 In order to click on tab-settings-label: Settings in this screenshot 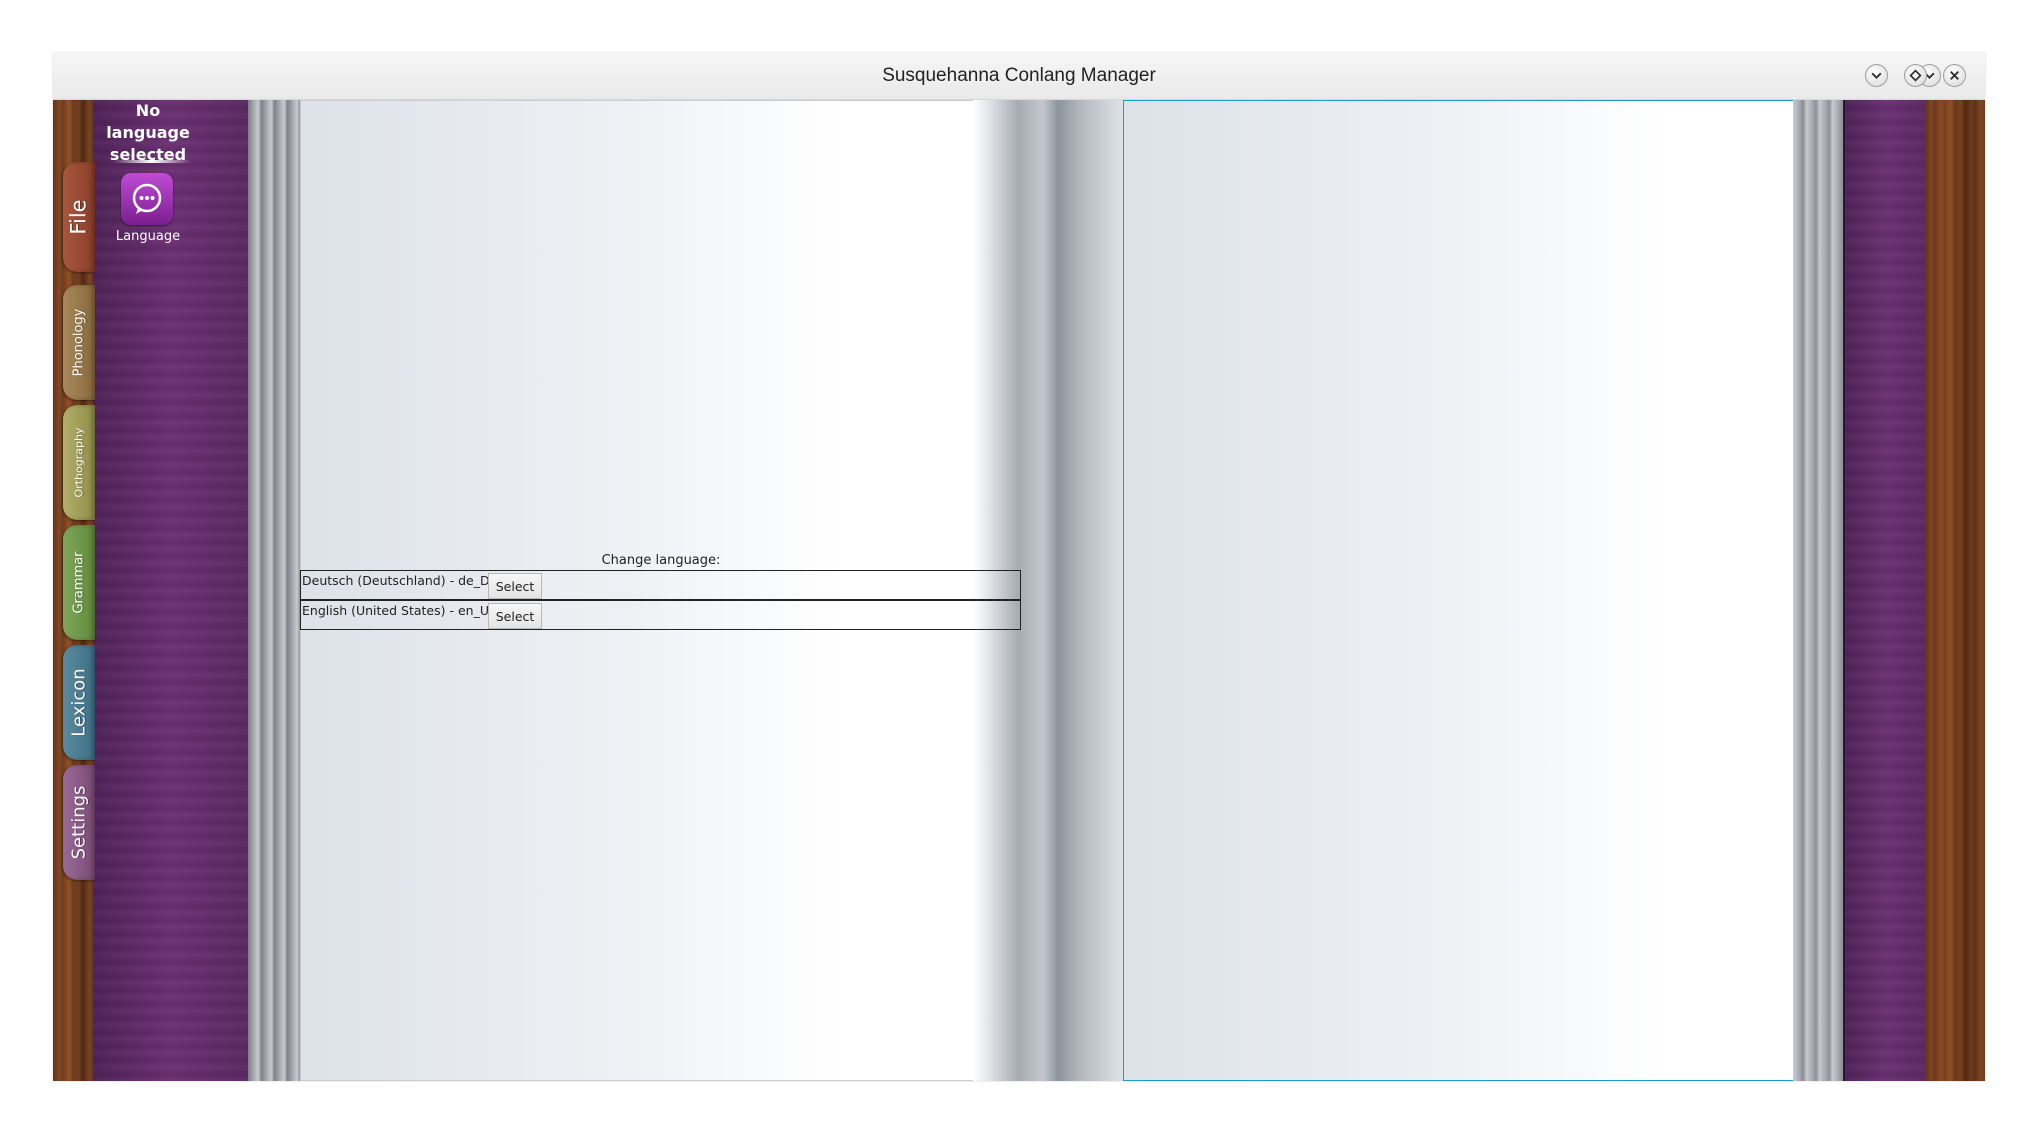, I will do `click(79, 822)`.